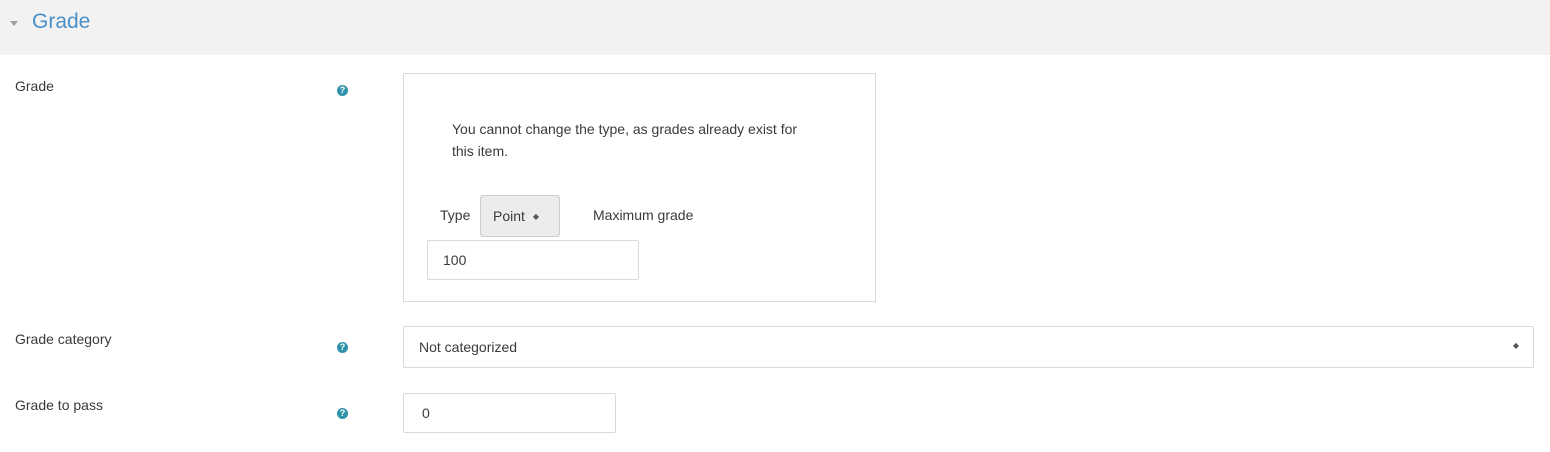 The image size is (1550, 452). What do you see at coordinates (509, 413) in the screenshot?
I see `grade-to-pass-input` at bounding box center [509, 413].